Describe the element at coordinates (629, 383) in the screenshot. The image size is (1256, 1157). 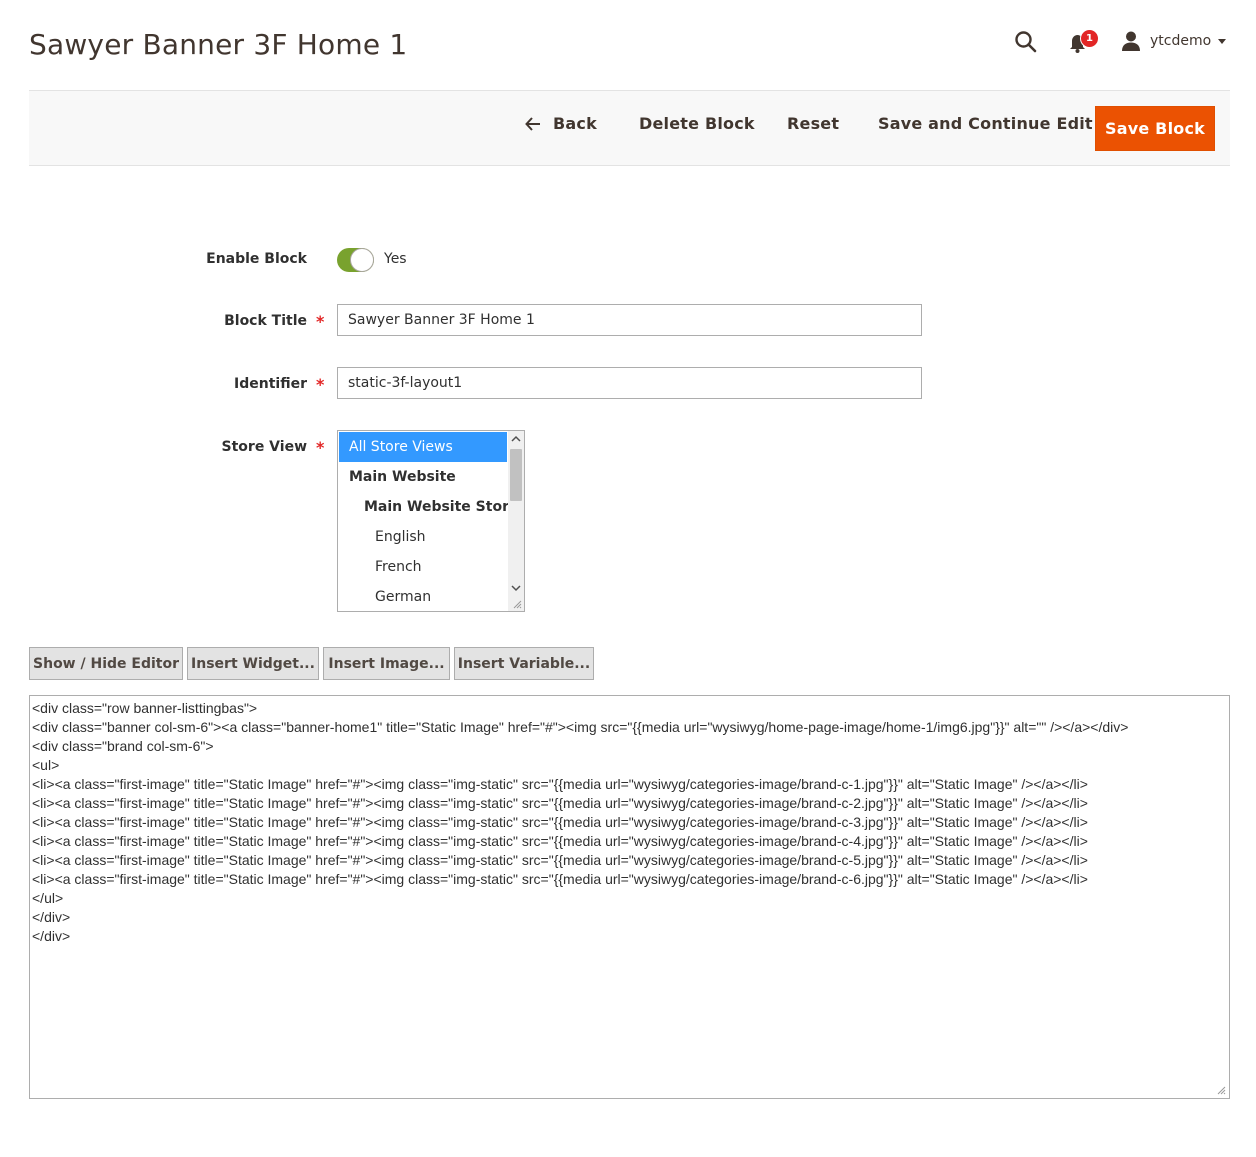
I see `identifier-input: static-3f-layout1` at that location.